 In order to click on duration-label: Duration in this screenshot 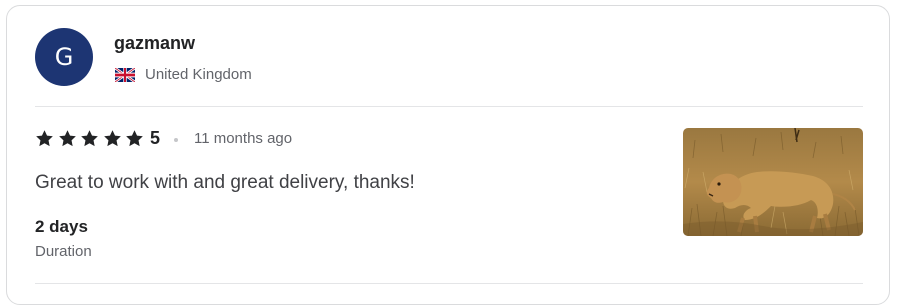, I will do `click(63, 251)`.